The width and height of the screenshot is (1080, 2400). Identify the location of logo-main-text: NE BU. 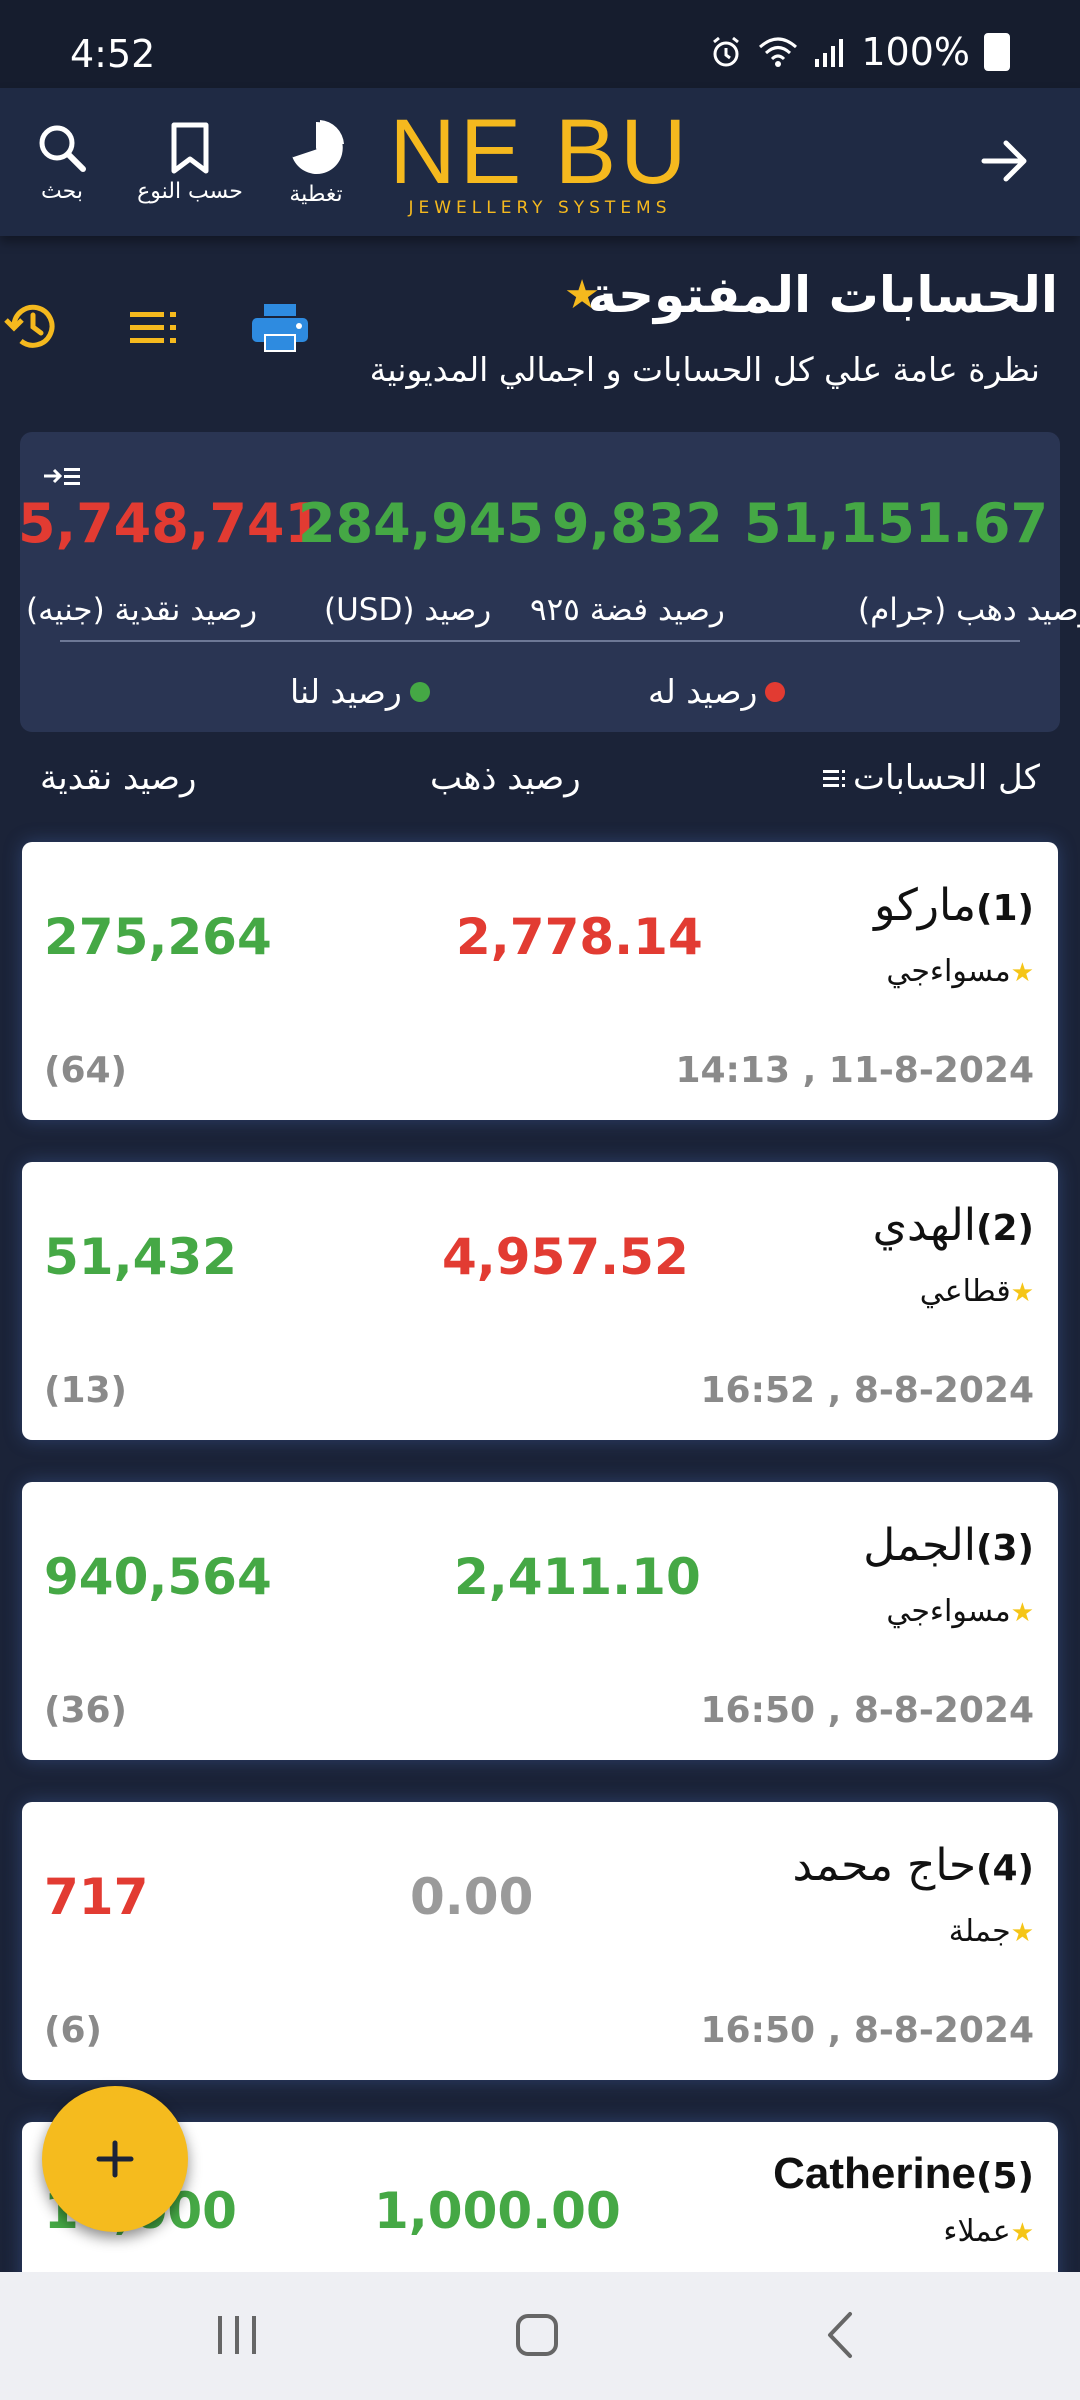
(540, 152).